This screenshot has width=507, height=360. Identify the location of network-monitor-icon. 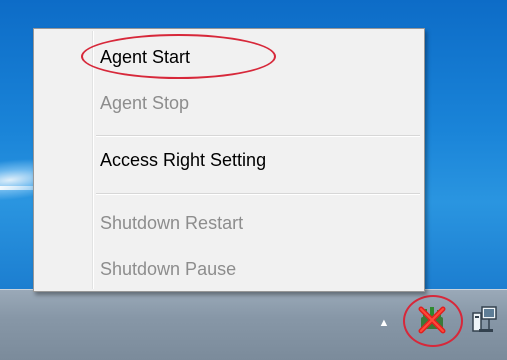
(484, 319).